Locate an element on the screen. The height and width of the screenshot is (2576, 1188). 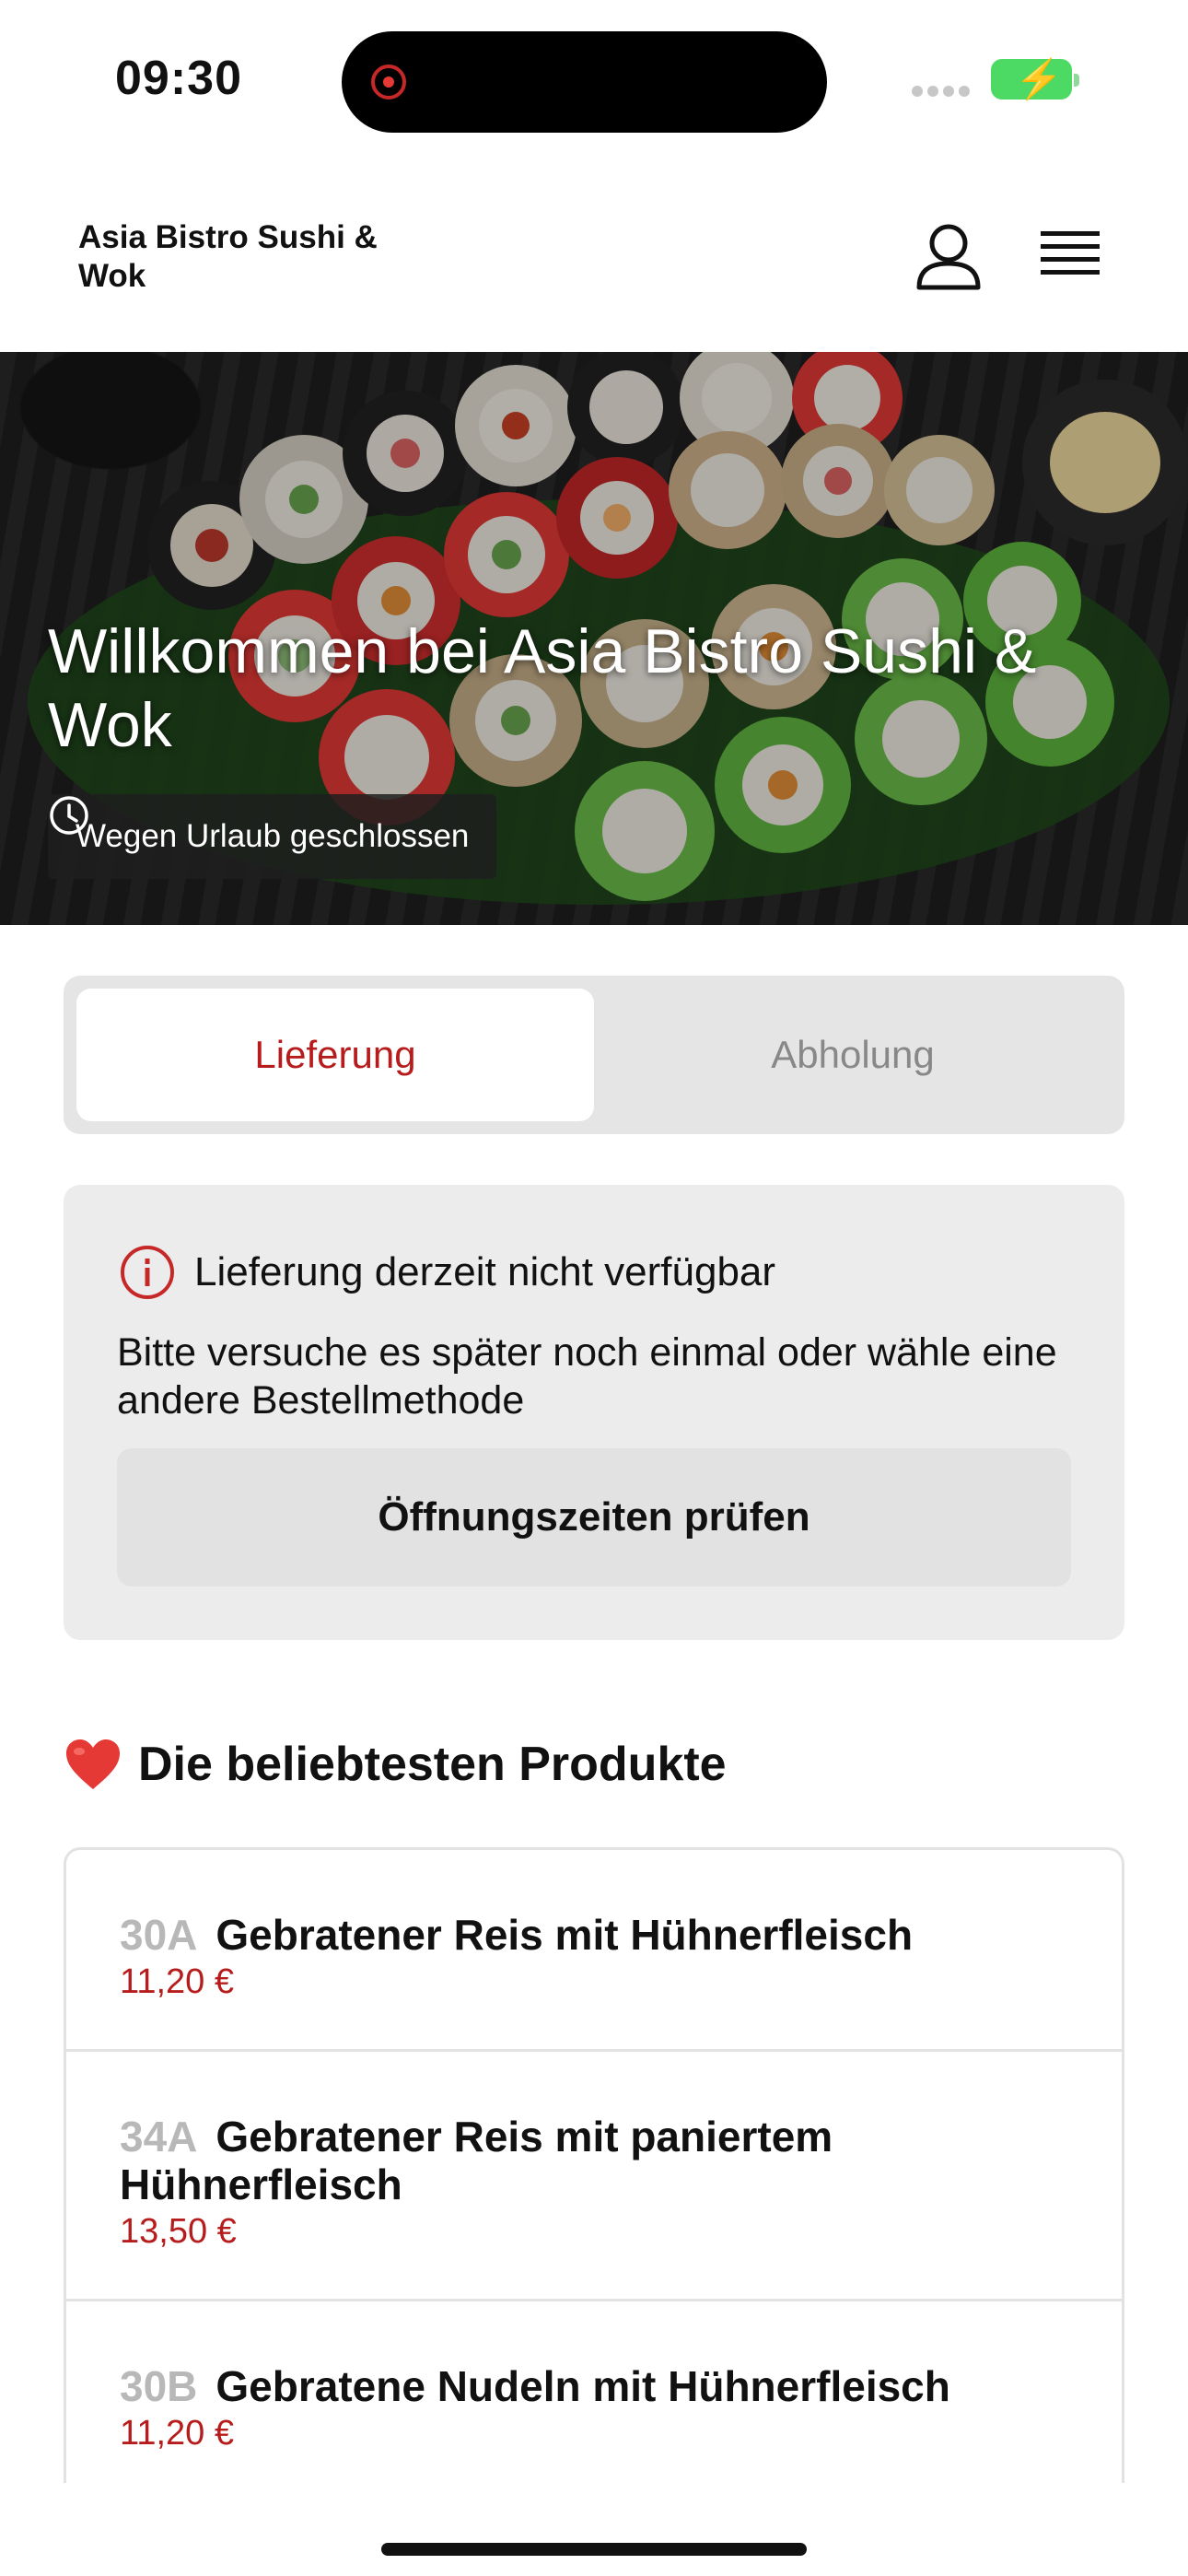
recording-indicator-icon is located at coordinates (388, 82).